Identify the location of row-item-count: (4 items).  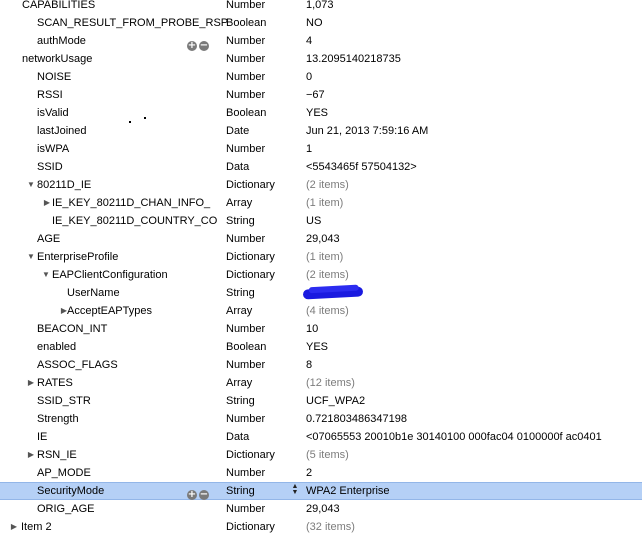
(474, 311).